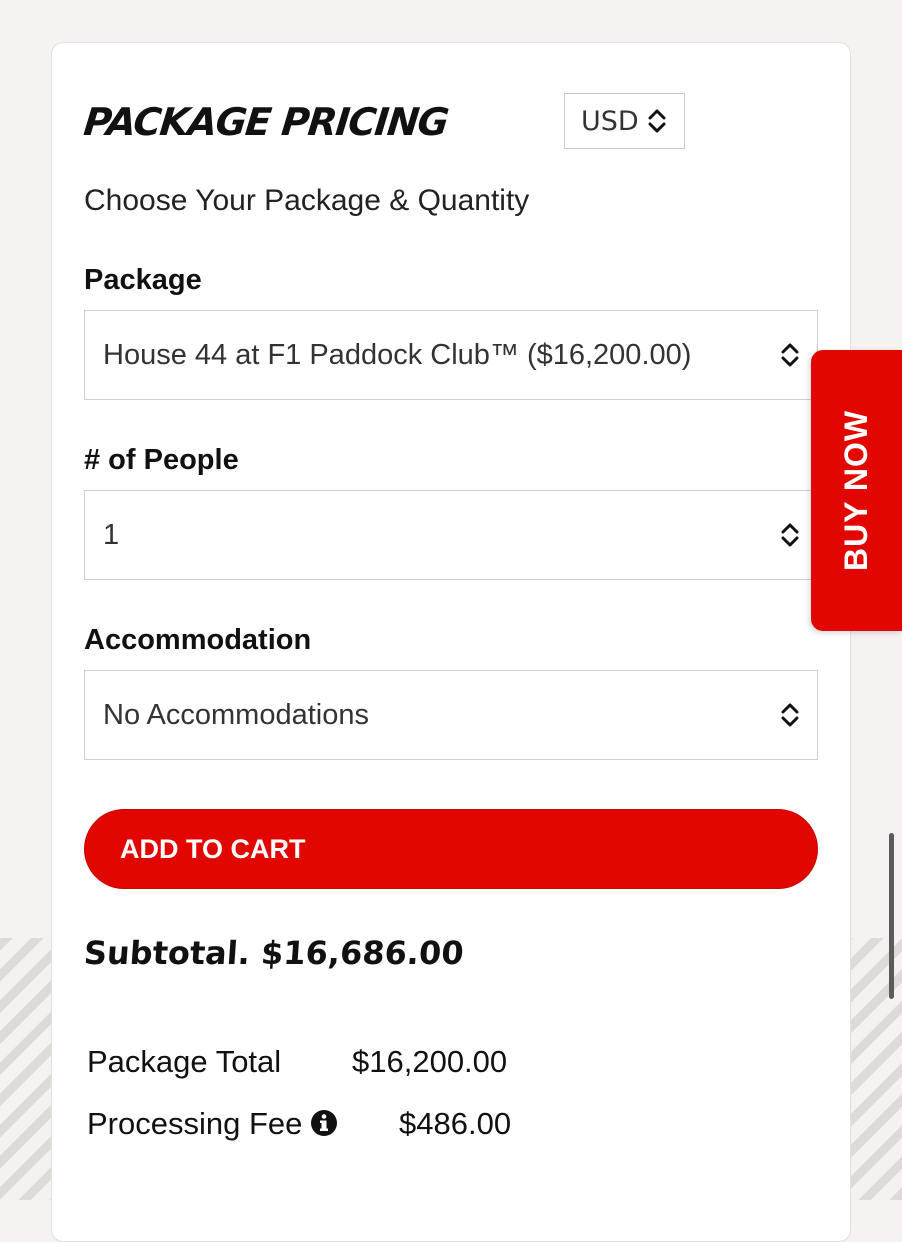  What do you see at coordinates (161, 460) in the screenshot?
I see `people-label: # of People` at bounding box center [161, 460].